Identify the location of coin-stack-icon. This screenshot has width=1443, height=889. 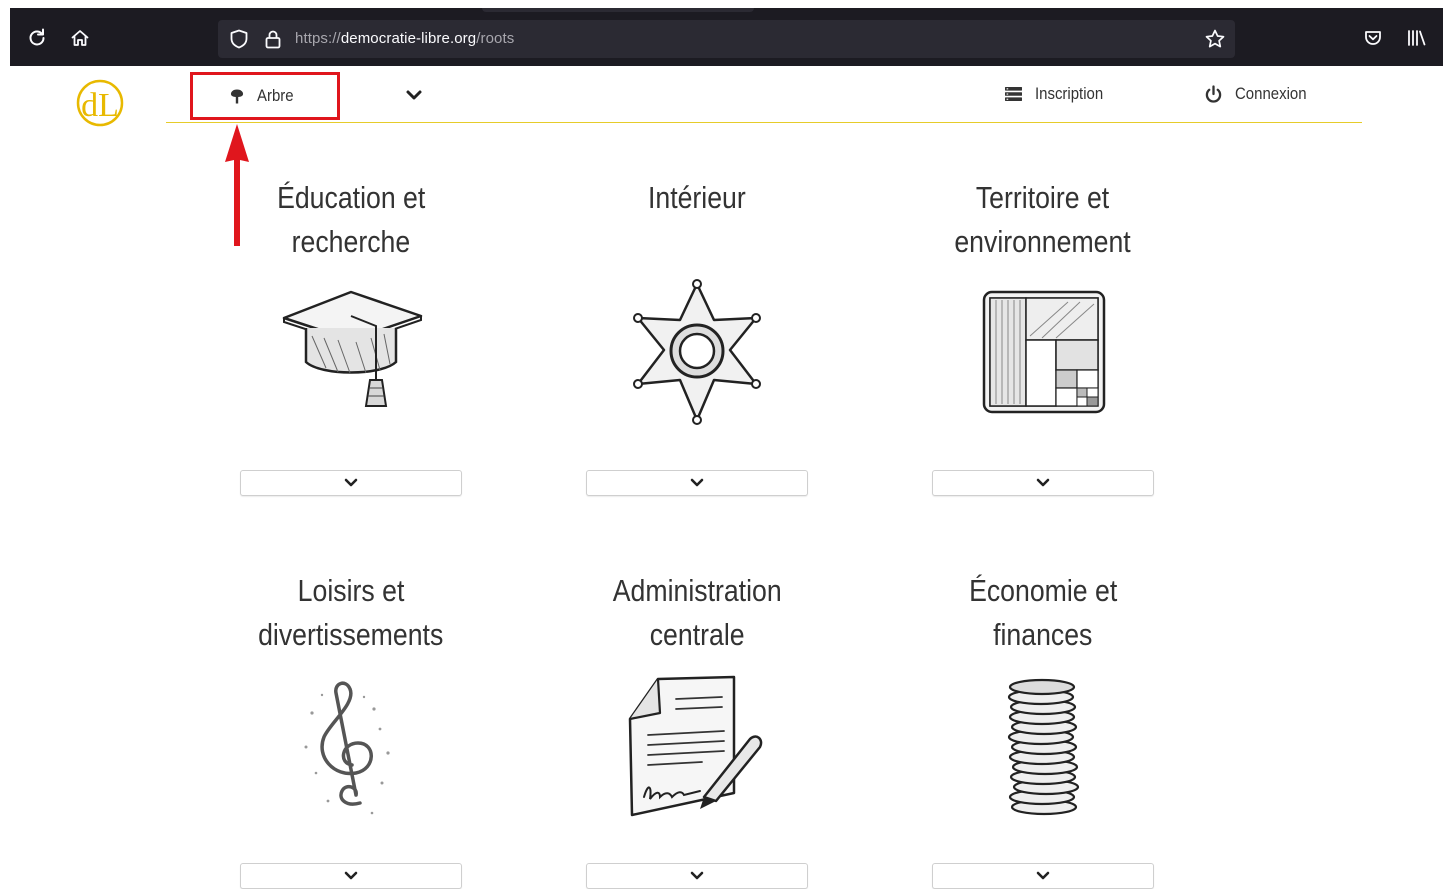
(1043, 747).